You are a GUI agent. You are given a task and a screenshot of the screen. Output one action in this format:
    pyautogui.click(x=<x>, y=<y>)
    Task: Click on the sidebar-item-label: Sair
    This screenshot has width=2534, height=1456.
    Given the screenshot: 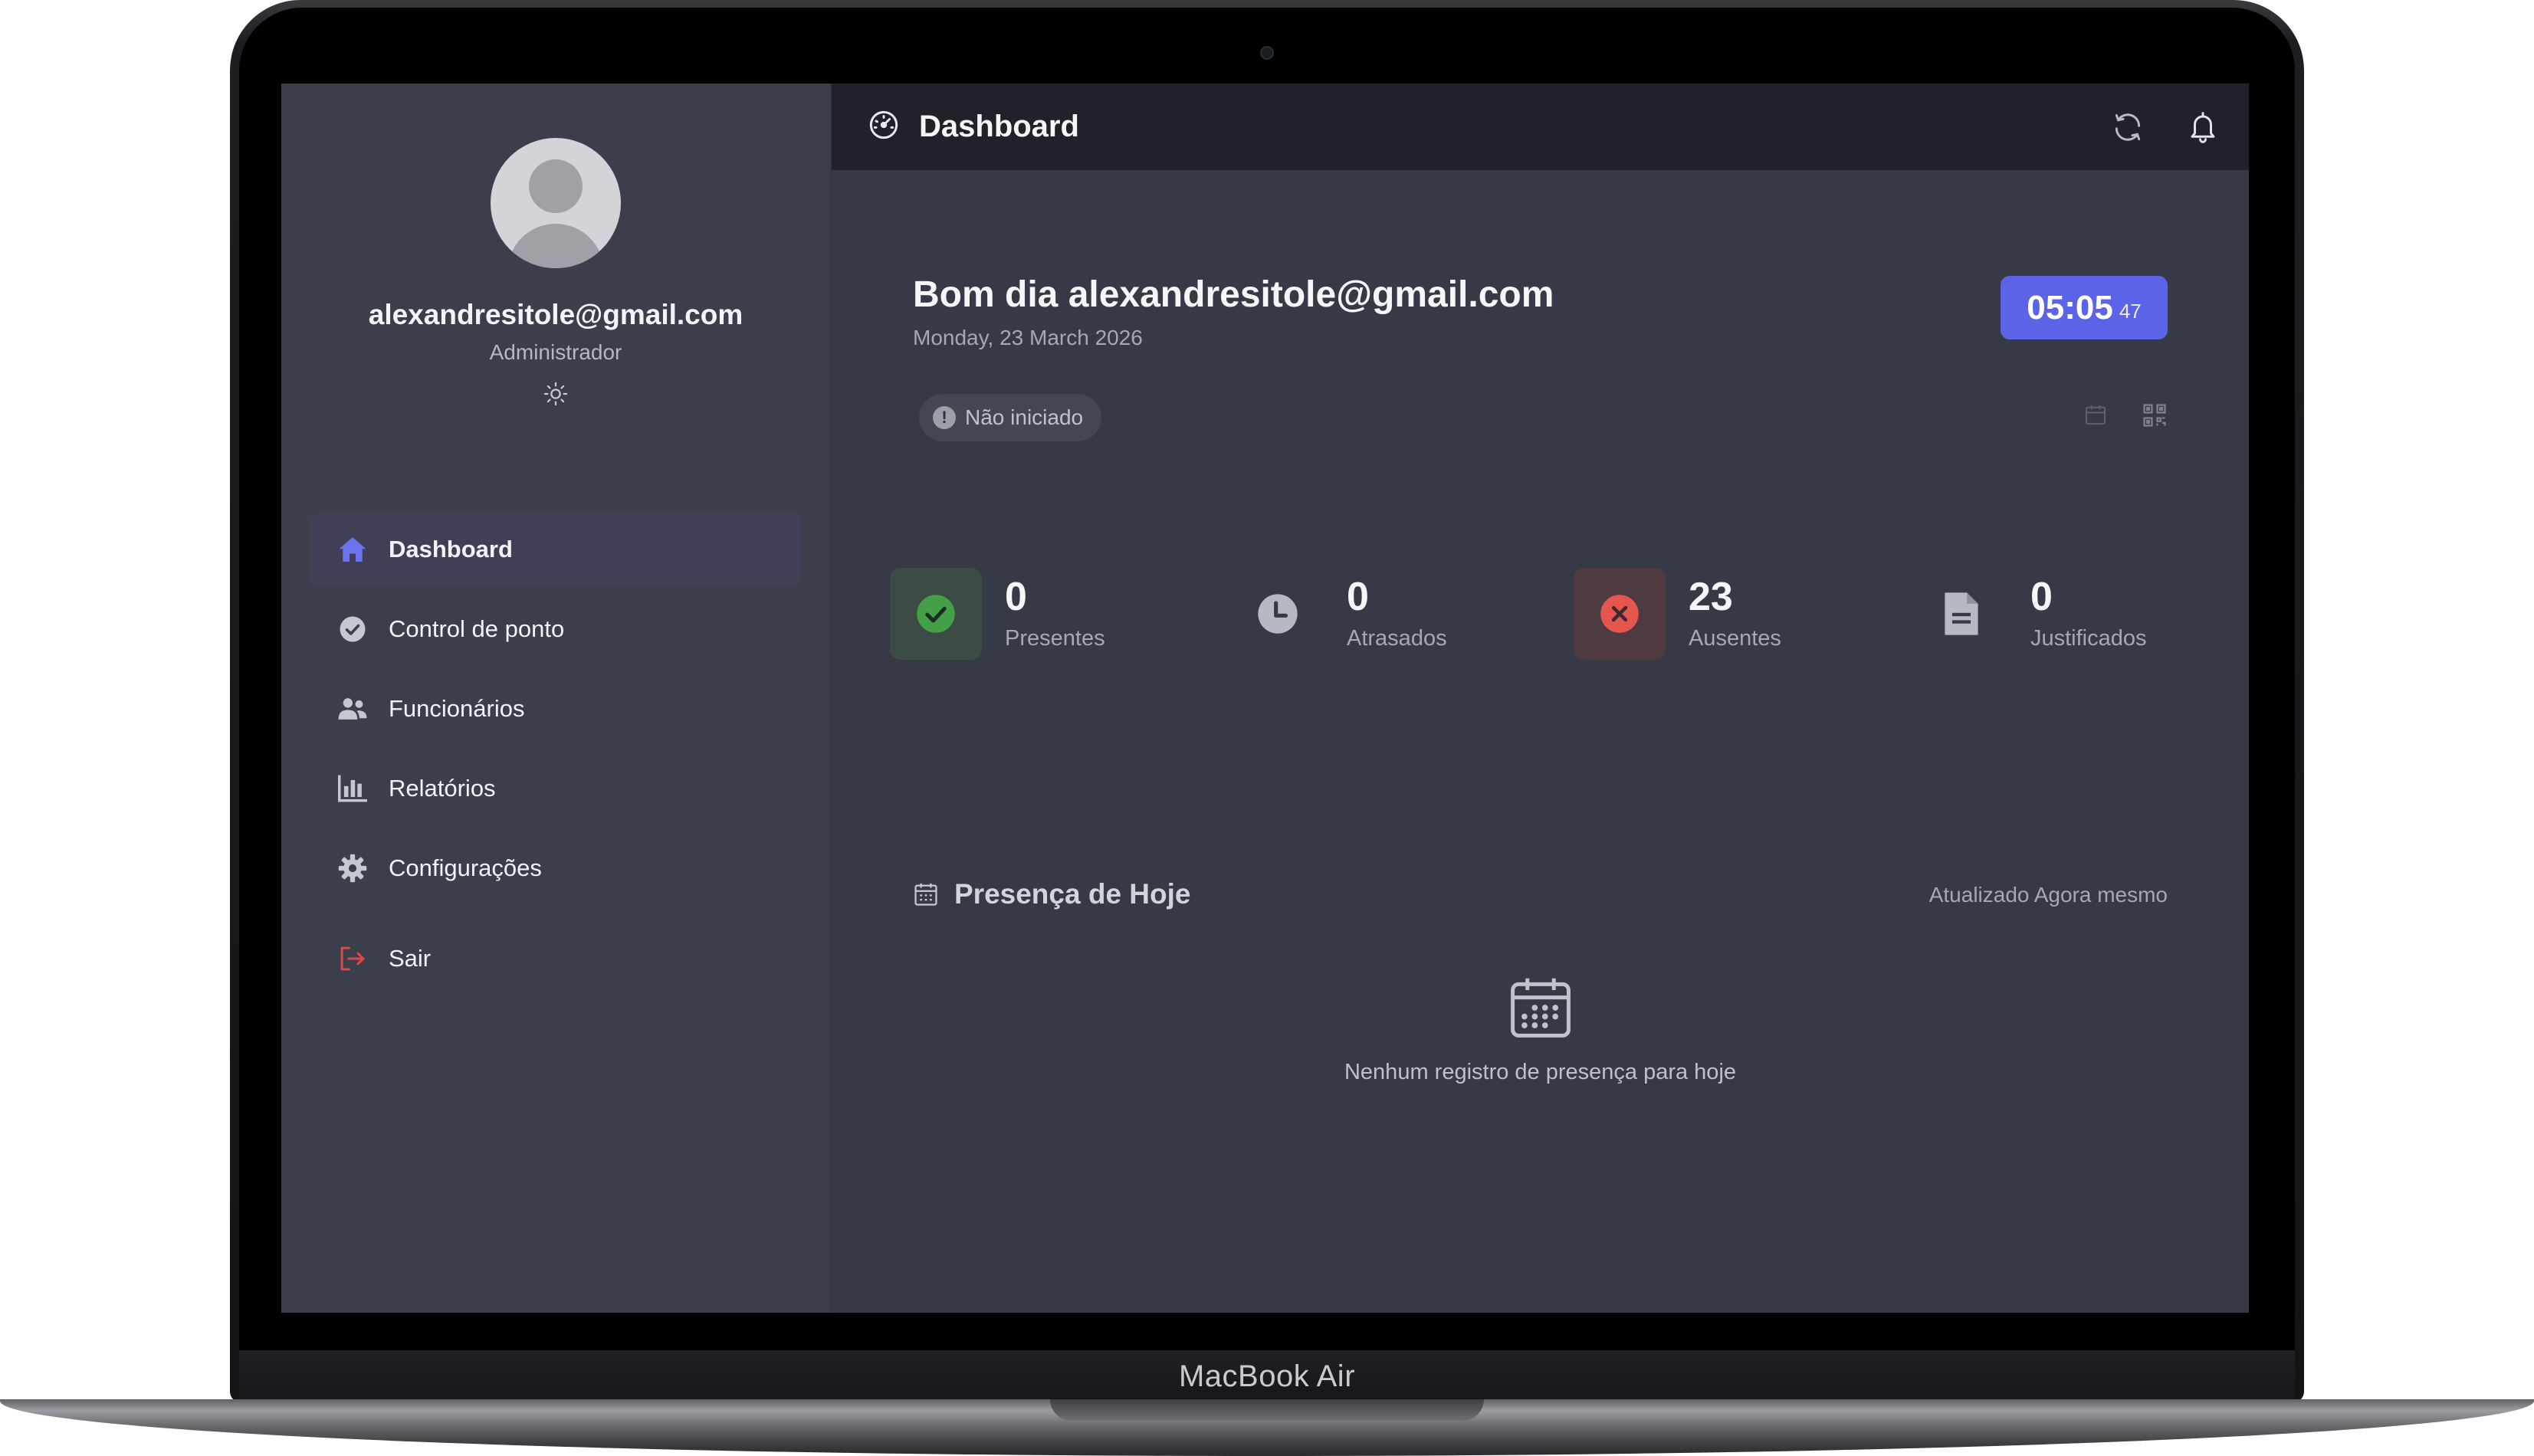 What is the action you would take?
    pyautogui.click(x=410, y=958)
    